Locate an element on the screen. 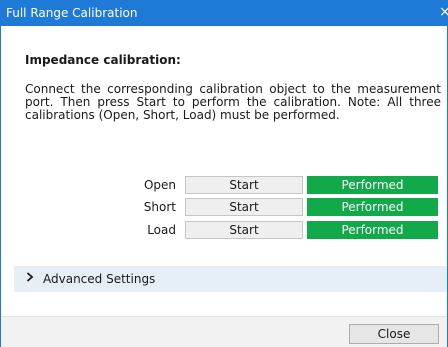 Image resolution: width=448 pixels, height=347 pixels. advanced-settings-label: Advanced Settings is located at coordinates (99, 279).